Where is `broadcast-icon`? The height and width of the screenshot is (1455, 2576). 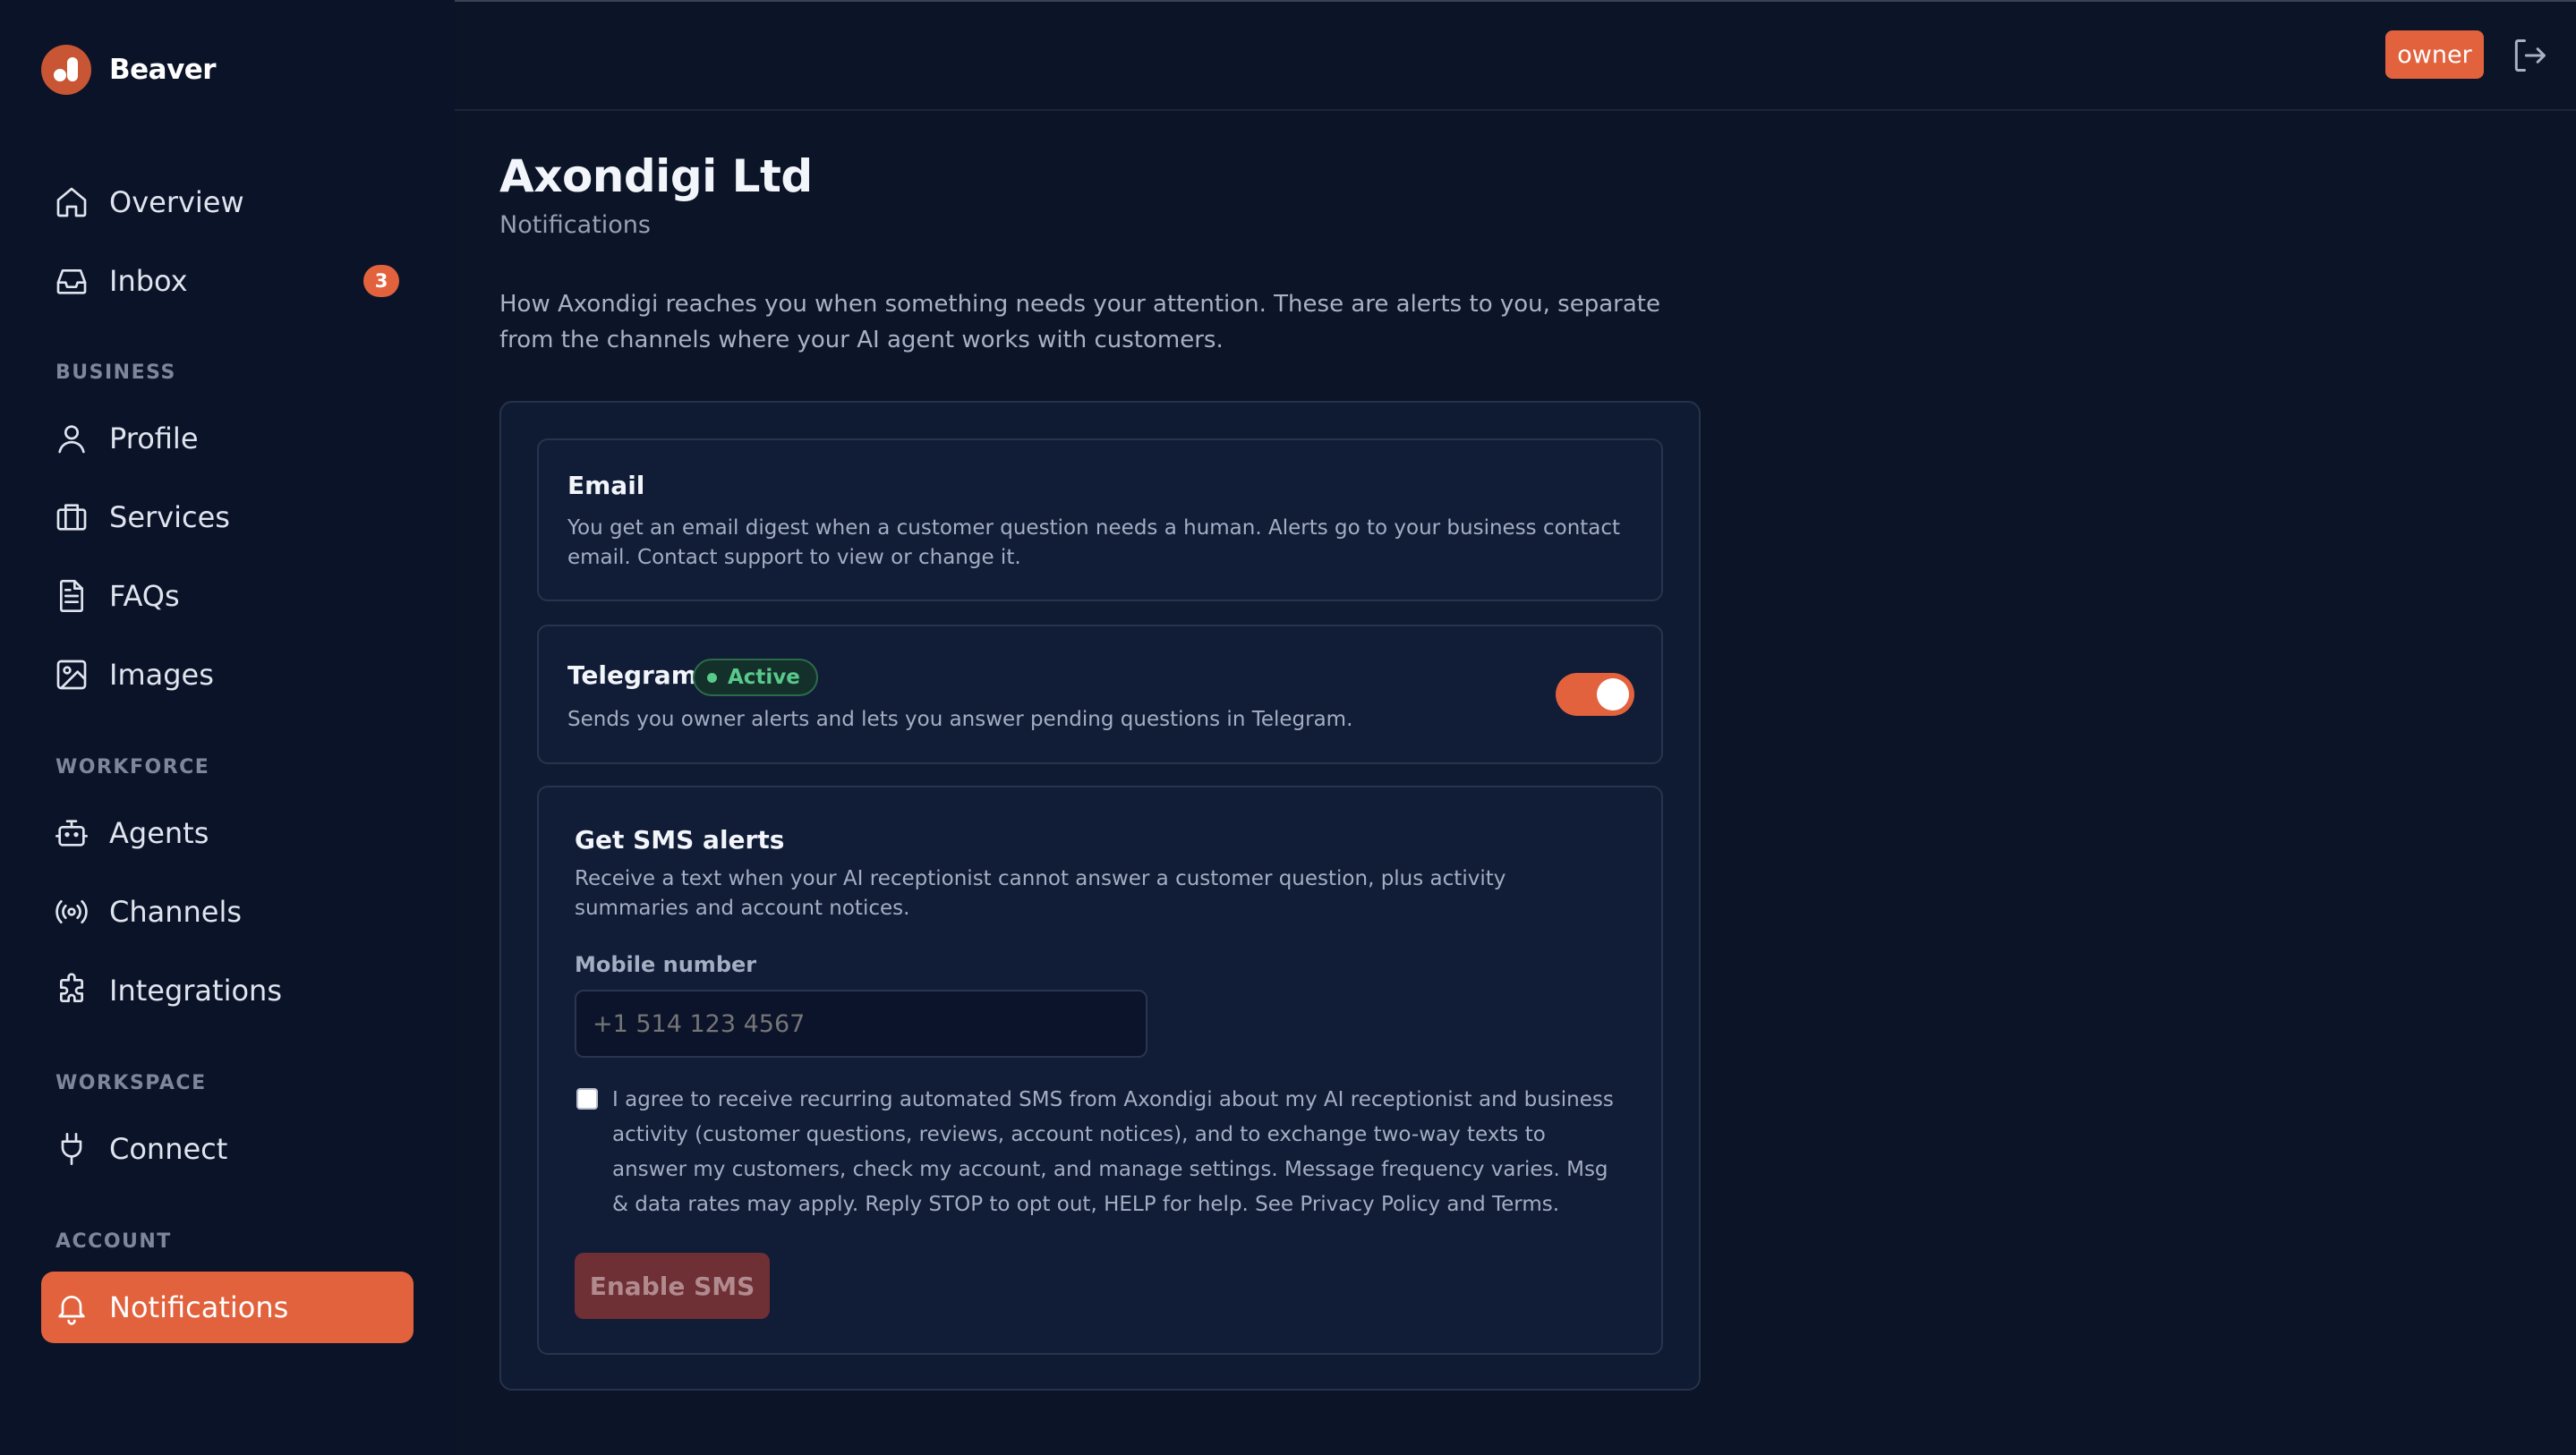
broadcast-icon is located at coordinates (71, 911).